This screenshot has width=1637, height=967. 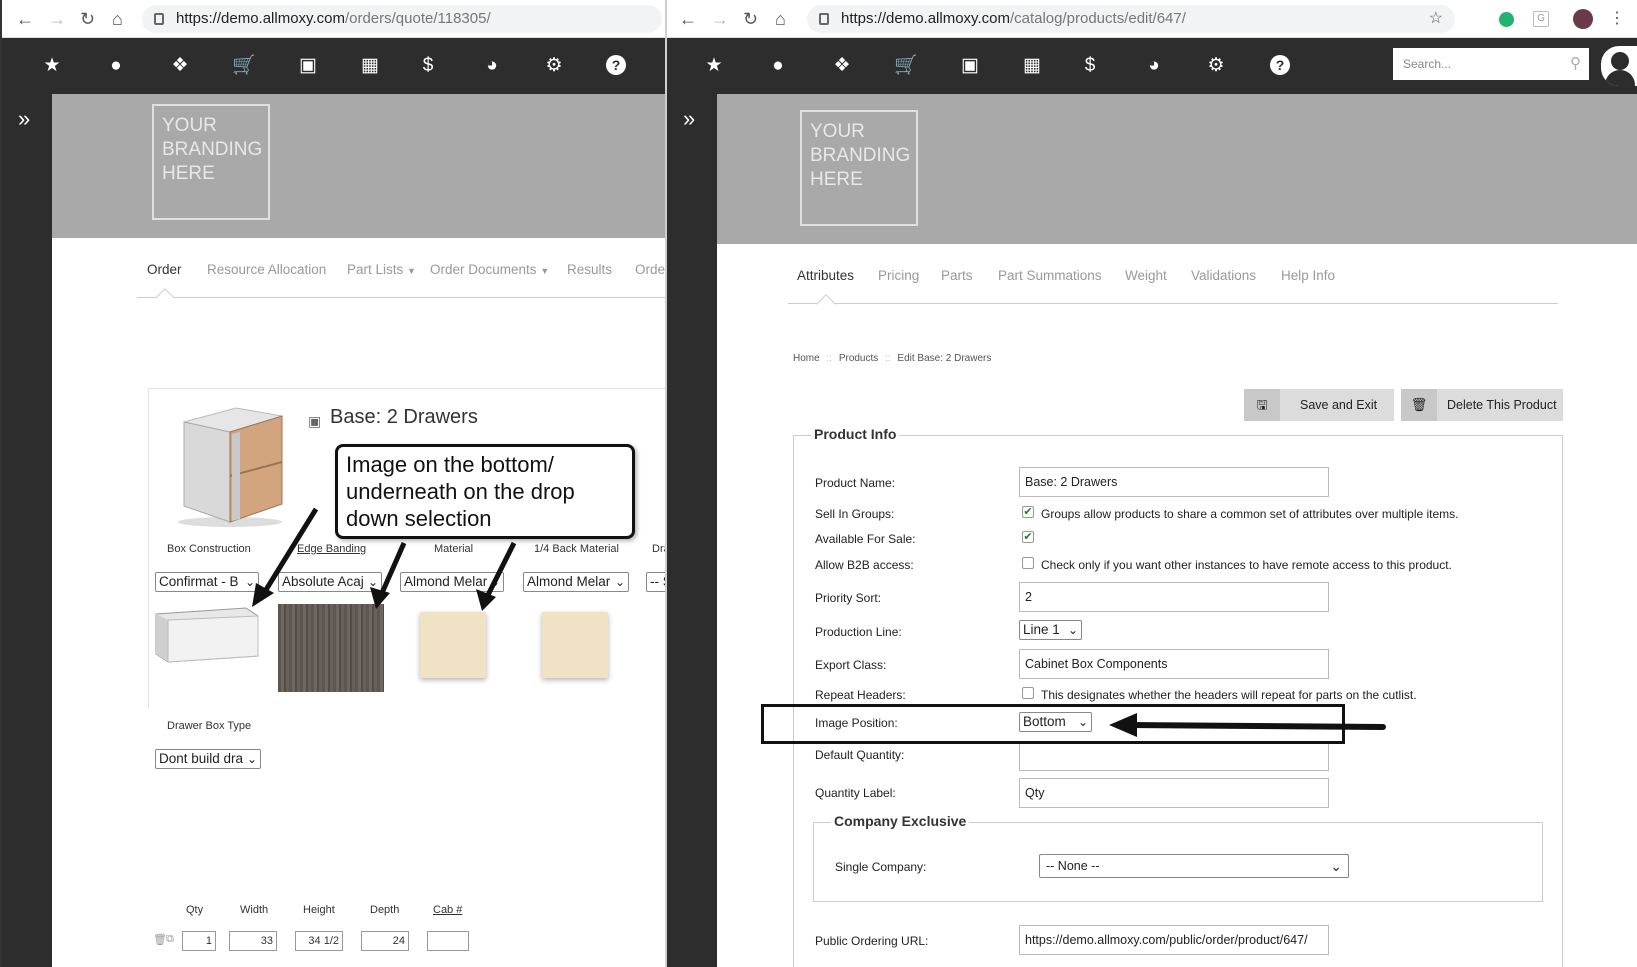 I want to click on tab-order: Order, so click(x=164, y=269).